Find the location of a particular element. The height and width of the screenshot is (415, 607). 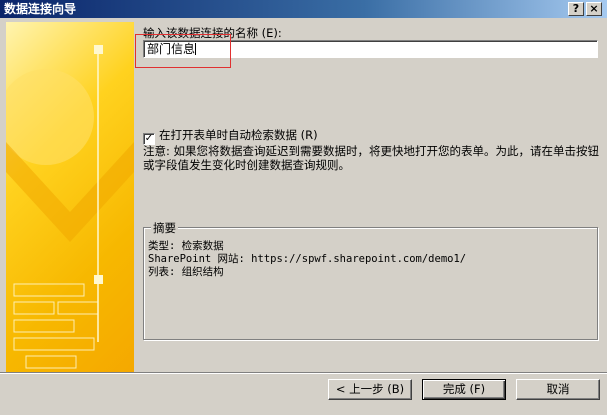

close-button: × is located at coordinates (594, 9).